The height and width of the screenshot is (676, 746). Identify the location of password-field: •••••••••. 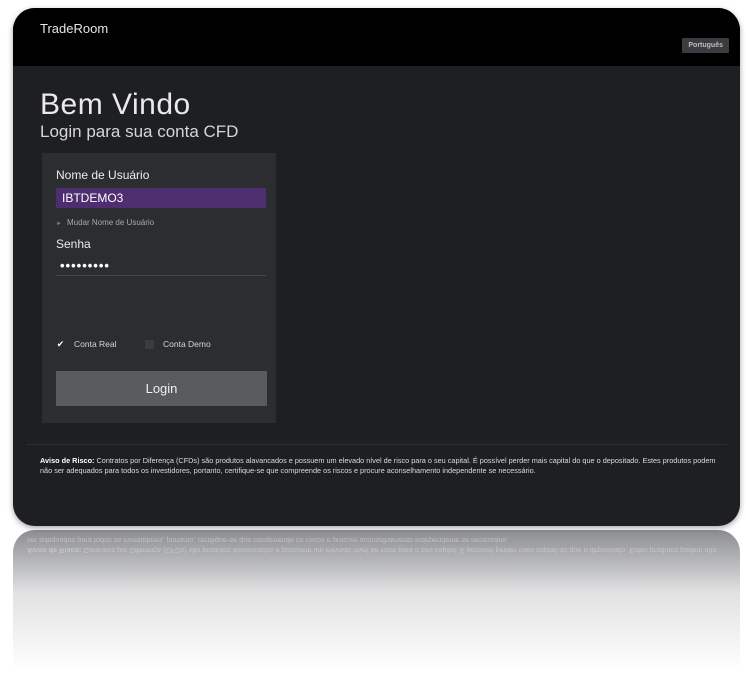
(161, 266).